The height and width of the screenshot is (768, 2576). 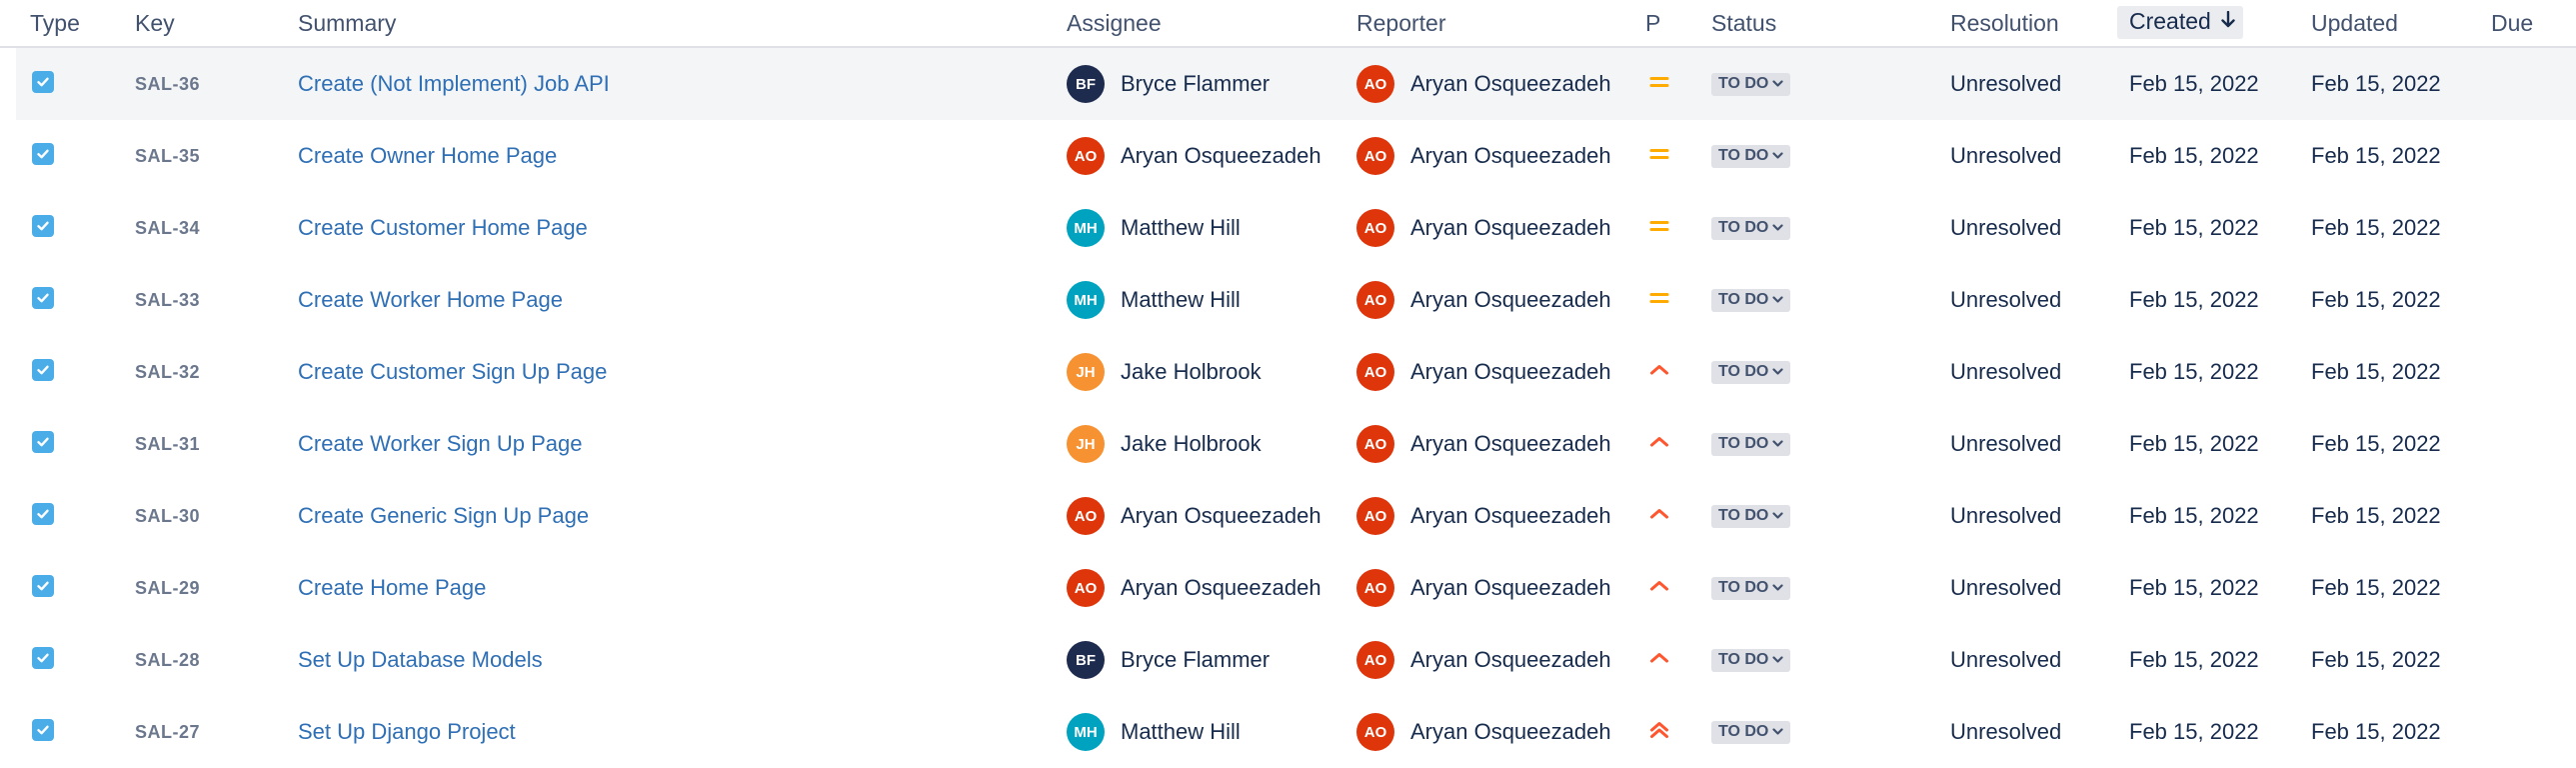 I want to click on key-cell: SAL-35, so click(x=167, y=156).